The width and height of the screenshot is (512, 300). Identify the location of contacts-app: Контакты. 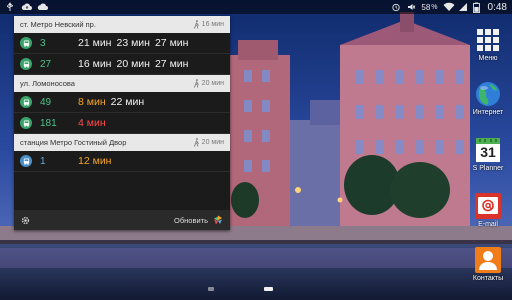
(488, 264).